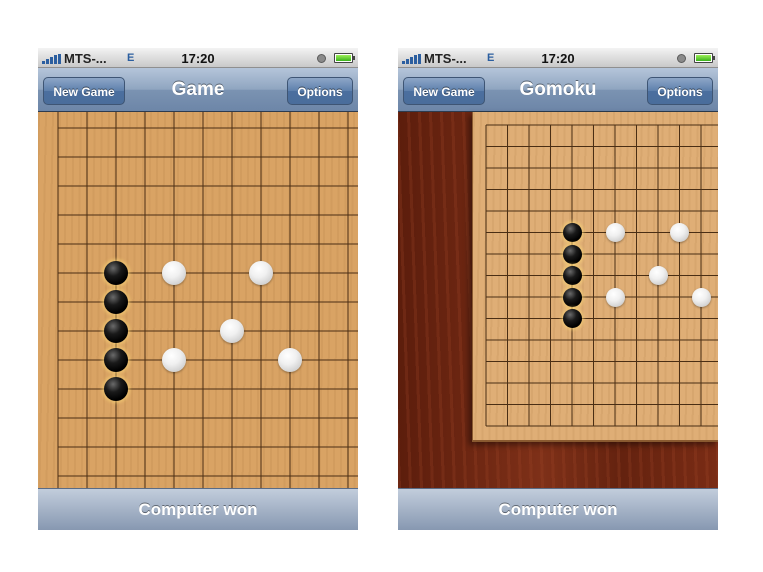 The height and width of the screenshot is (572, 763). I want to click on navigation-bar: New Game Gomoku Options, so click(558, 90).